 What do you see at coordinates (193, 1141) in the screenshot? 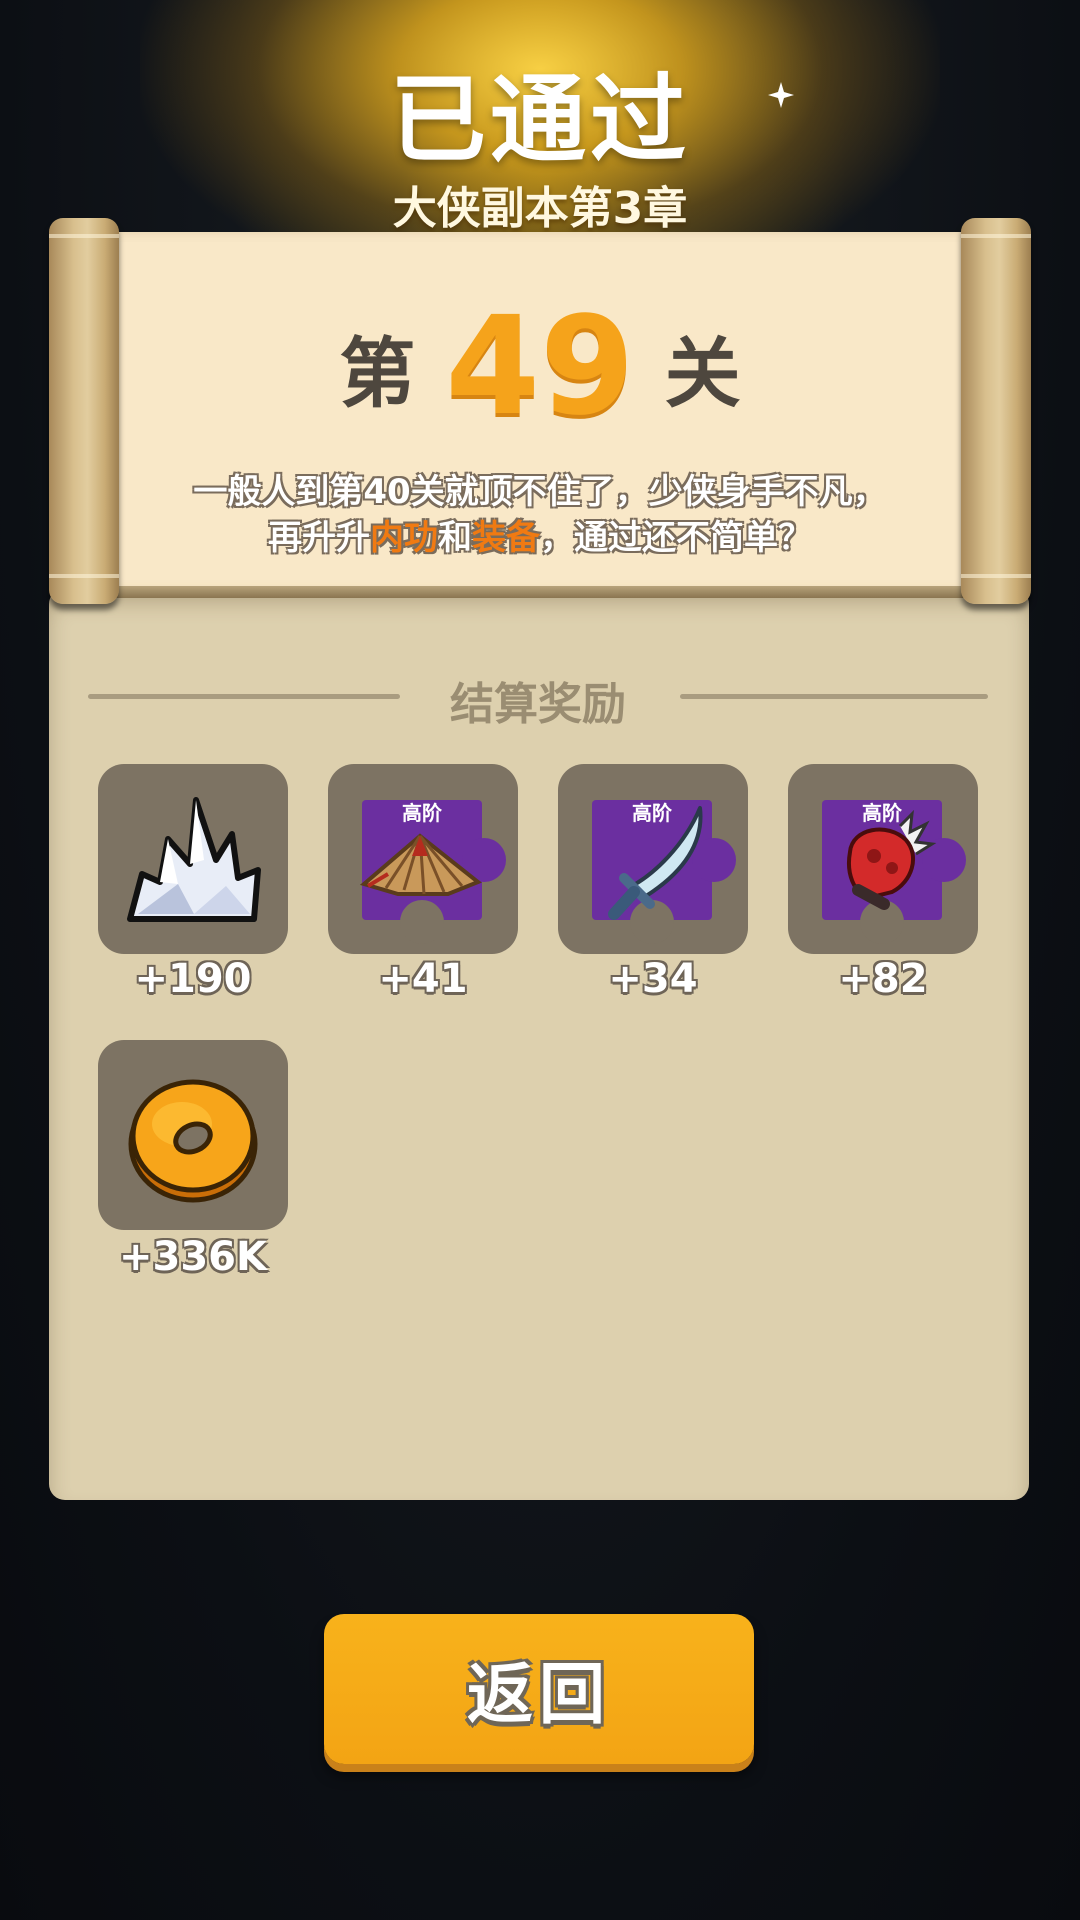
I see `gold-coin-icon` at bounding box center [193, 1141].